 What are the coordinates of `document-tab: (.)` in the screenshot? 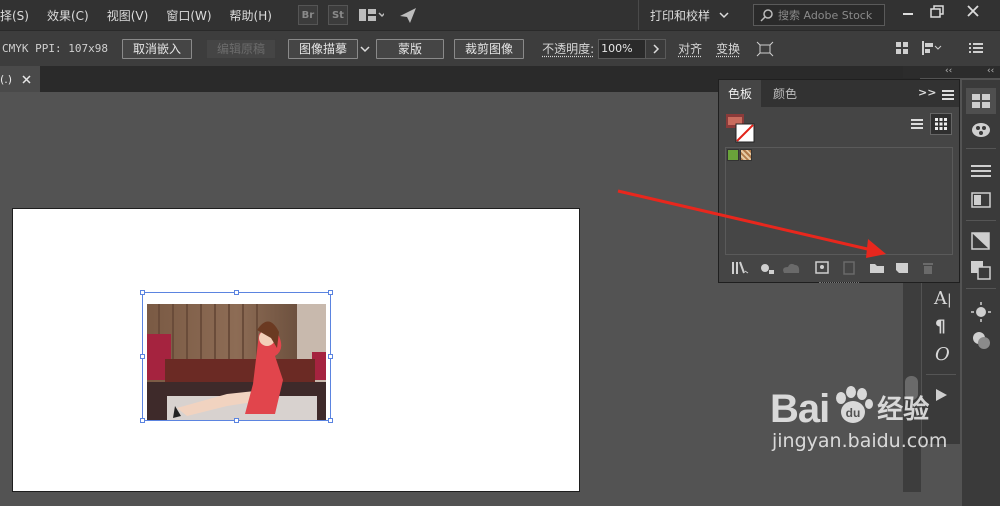 It's located at (20, 79).